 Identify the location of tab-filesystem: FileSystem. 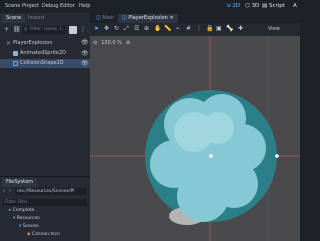
(20, 182).